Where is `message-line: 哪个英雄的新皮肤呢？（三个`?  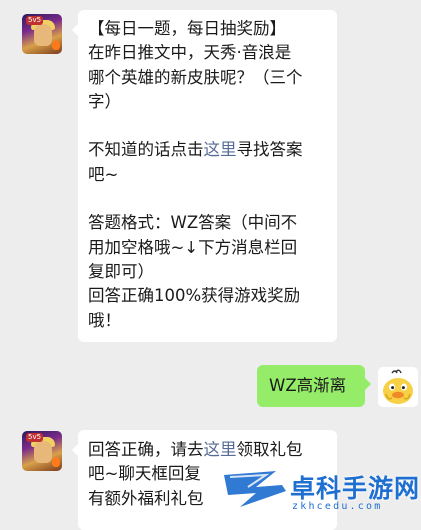 message-line: 哪个英雄的新皮肤呢？（三个 is located at coordinates (195, 77).